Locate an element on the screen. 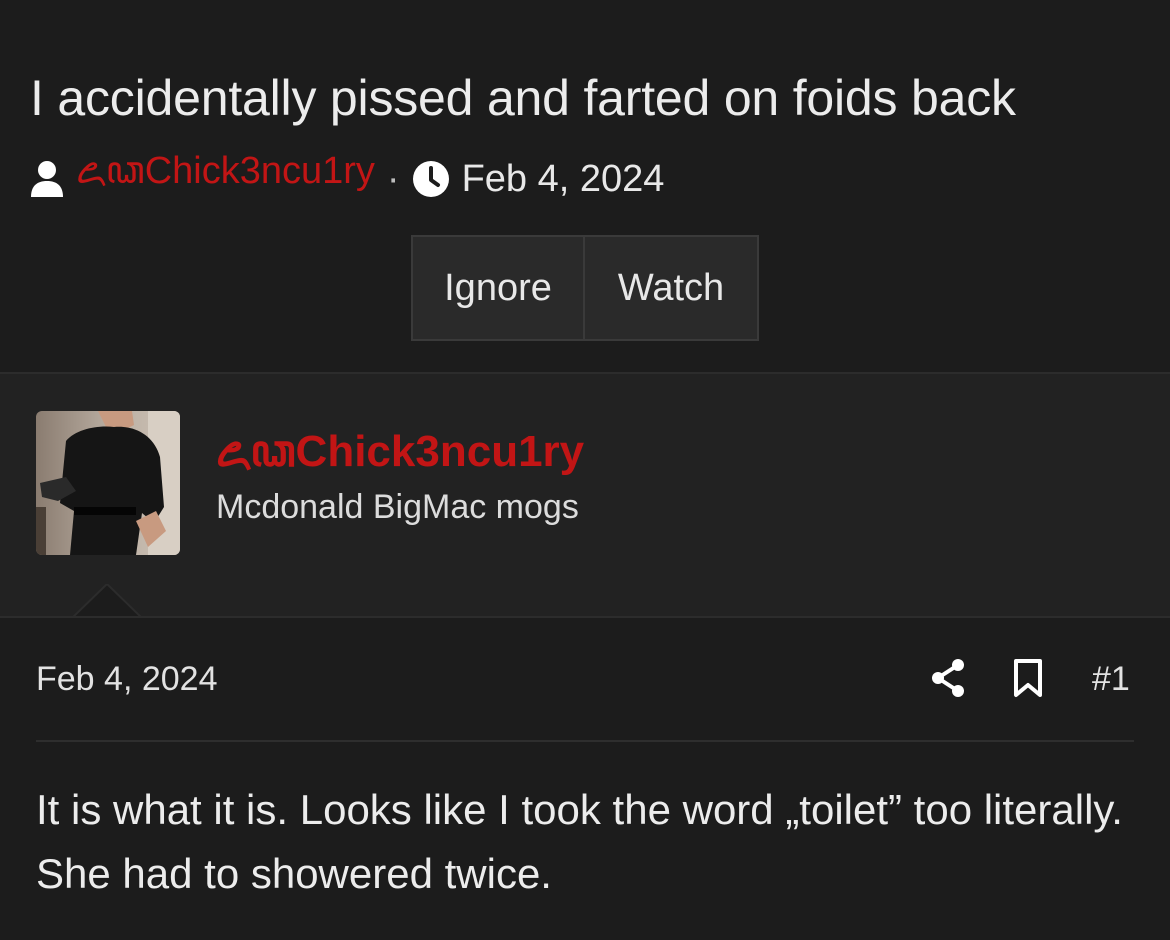 The image size is (1170, 940). thread-author-link: ꦌꦣChick3ncu1ry is located at coordinates (225, 179).